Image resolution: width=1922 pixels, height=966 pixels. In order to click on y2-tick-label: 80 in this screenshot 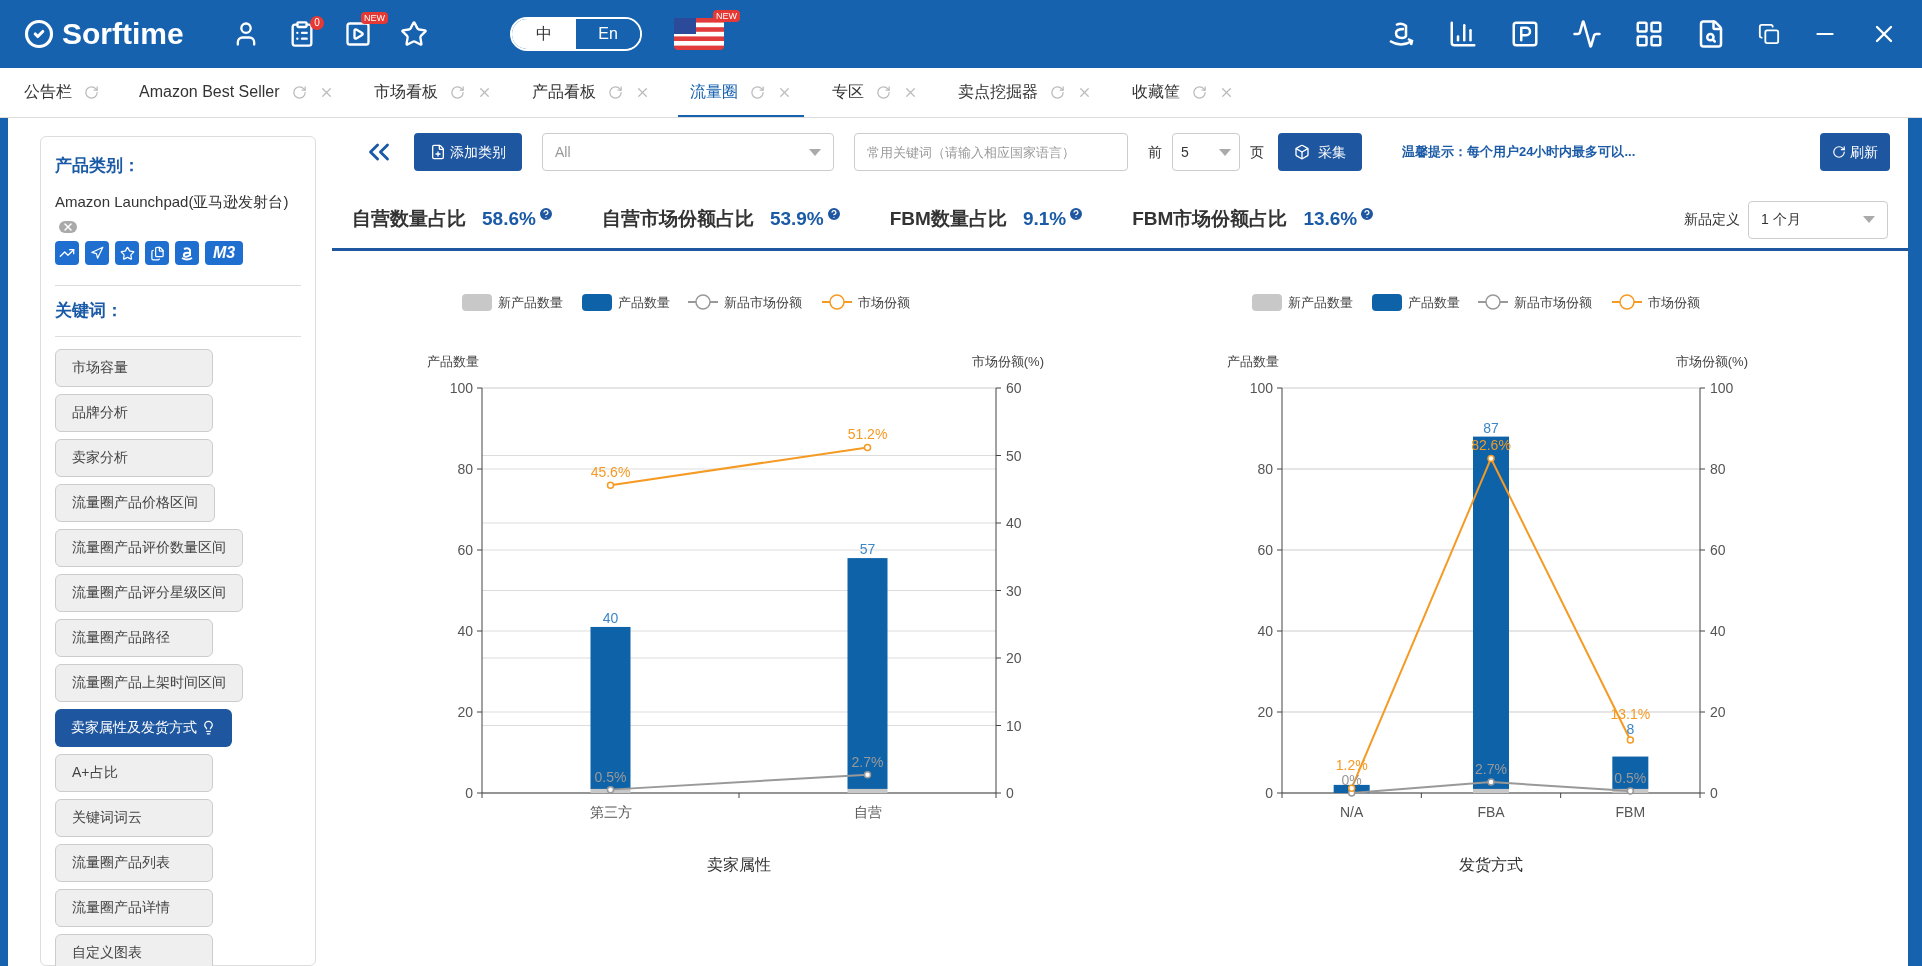, I will do `click(1718, 469)`.